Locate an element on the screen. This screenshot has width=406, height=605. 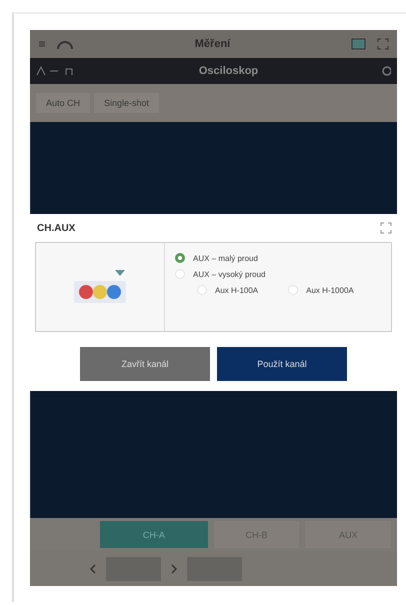
screen-title: Osciloskop is located at coordinates (229, 71).